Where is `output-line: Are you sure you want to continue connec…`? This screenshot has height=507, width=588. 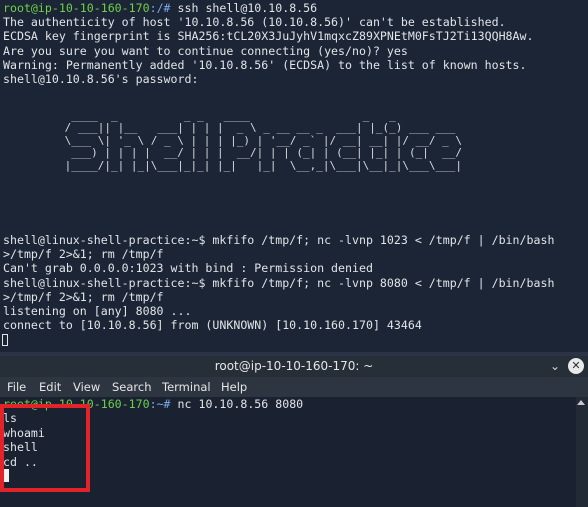 output-line: Are you sure you want to continue connec… is located at coordinates (205, 50).